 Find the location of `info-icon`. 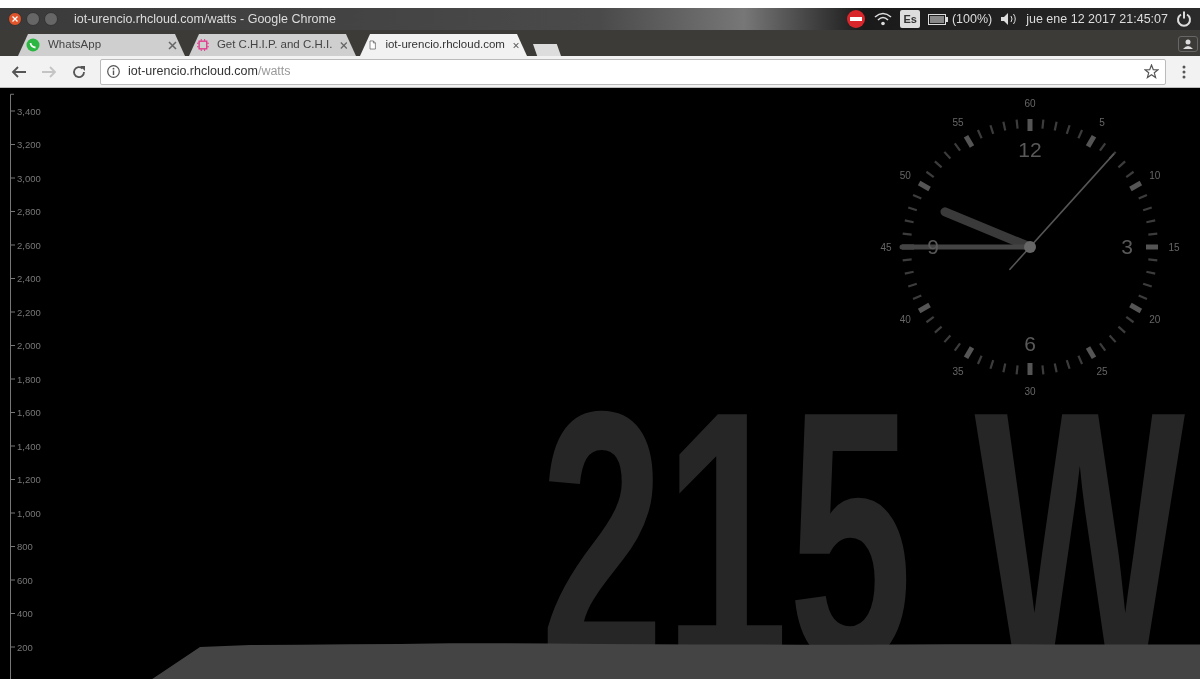

info-icon is located at coordinates (113, 71).